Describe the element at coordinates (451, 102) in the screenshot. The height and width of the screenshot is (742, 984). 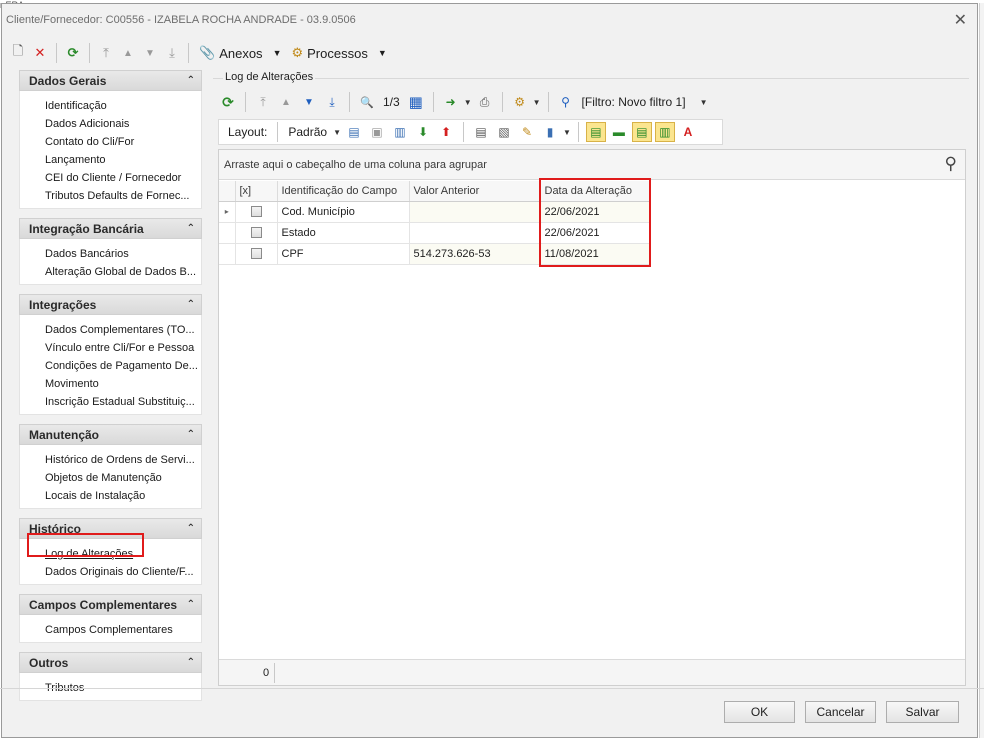
I see `export-icon: ➜` at that location.